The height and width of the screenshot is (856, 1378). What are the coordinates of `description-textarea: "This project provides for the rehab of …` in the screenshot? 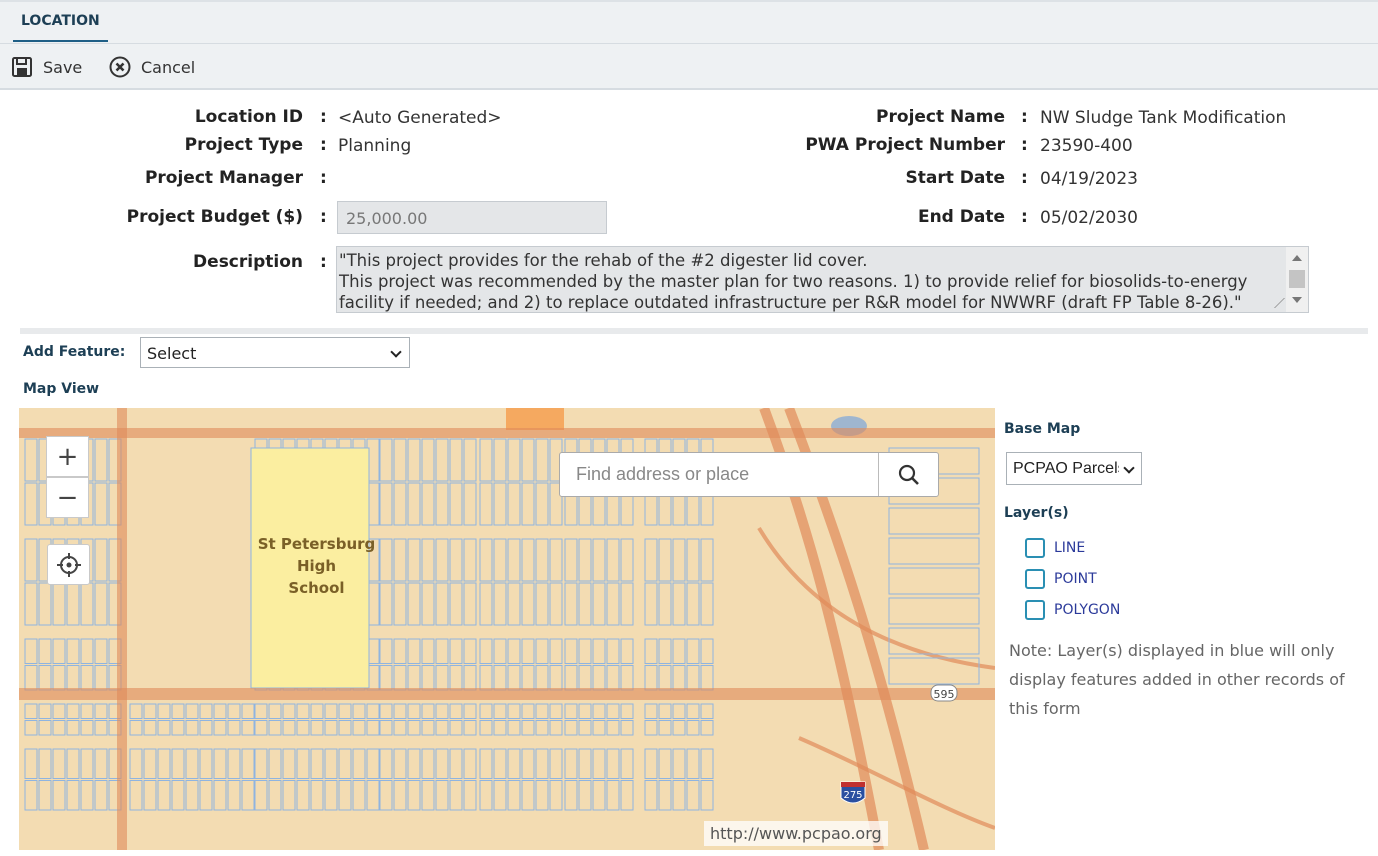 It's located at (822, 279).